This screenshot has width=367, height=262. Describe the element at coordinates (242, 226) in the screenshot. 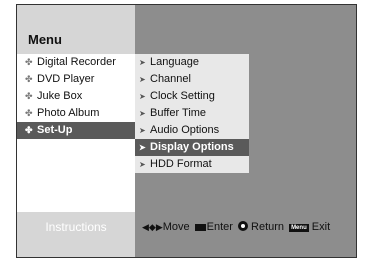

I see `return-icon` at that location.